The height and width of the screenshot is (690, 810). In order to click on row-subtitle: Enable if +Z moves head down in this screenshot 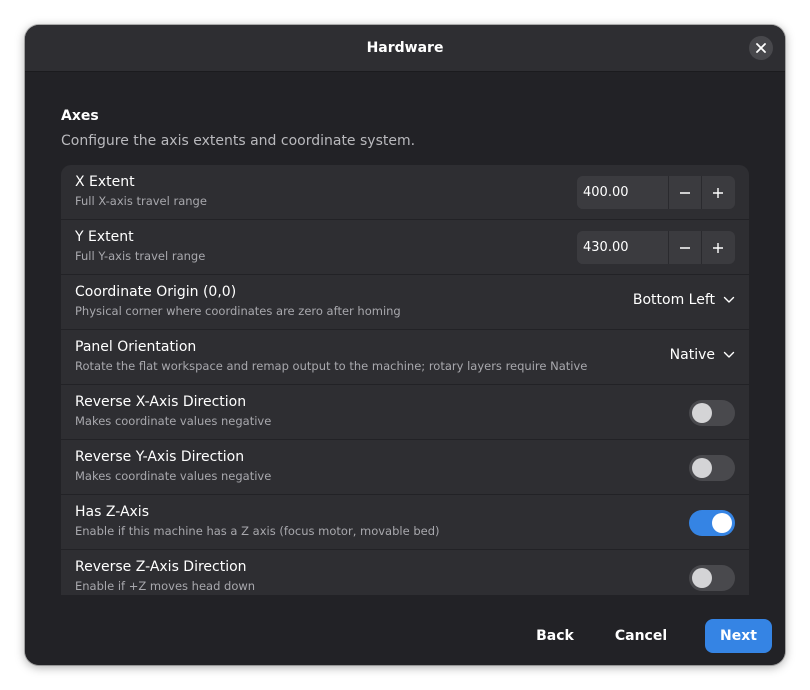, I will do `click(165, 586)`.